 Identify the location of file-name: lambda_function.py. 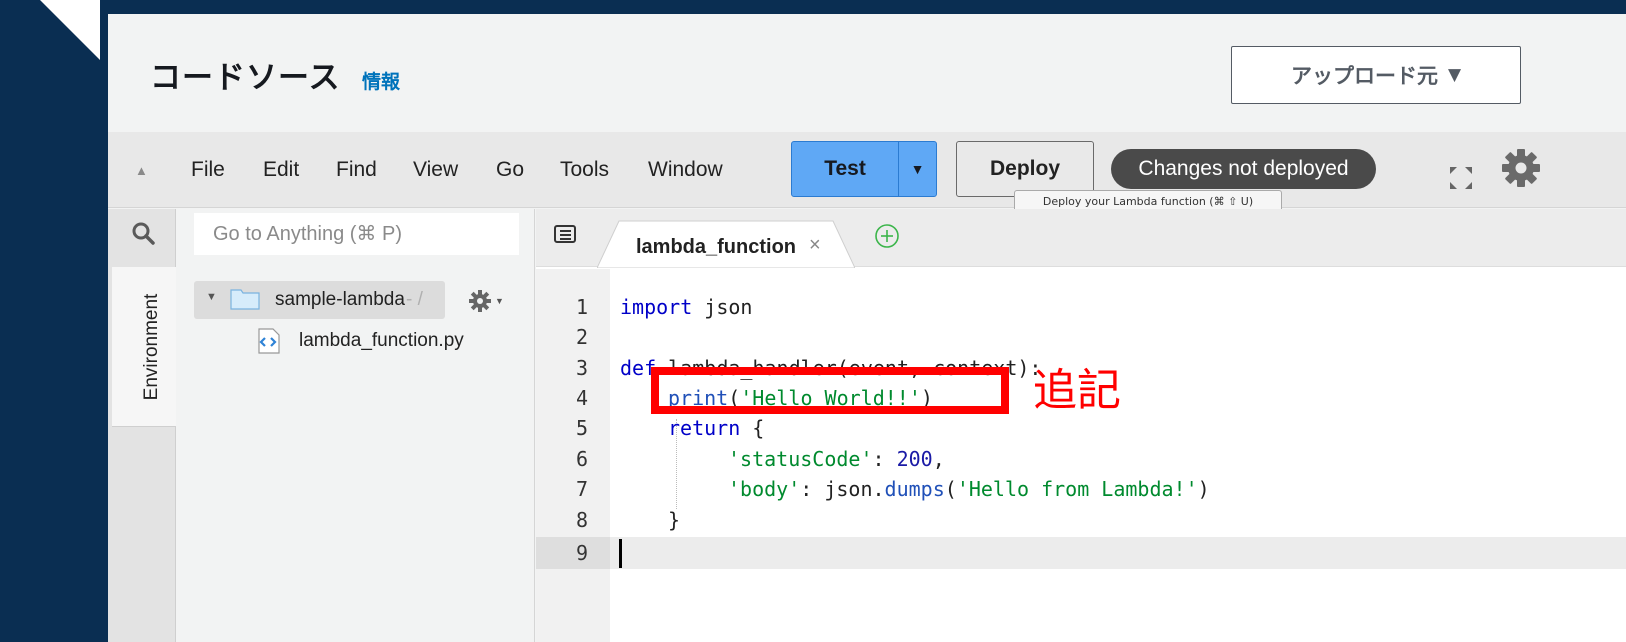
(381, 340).